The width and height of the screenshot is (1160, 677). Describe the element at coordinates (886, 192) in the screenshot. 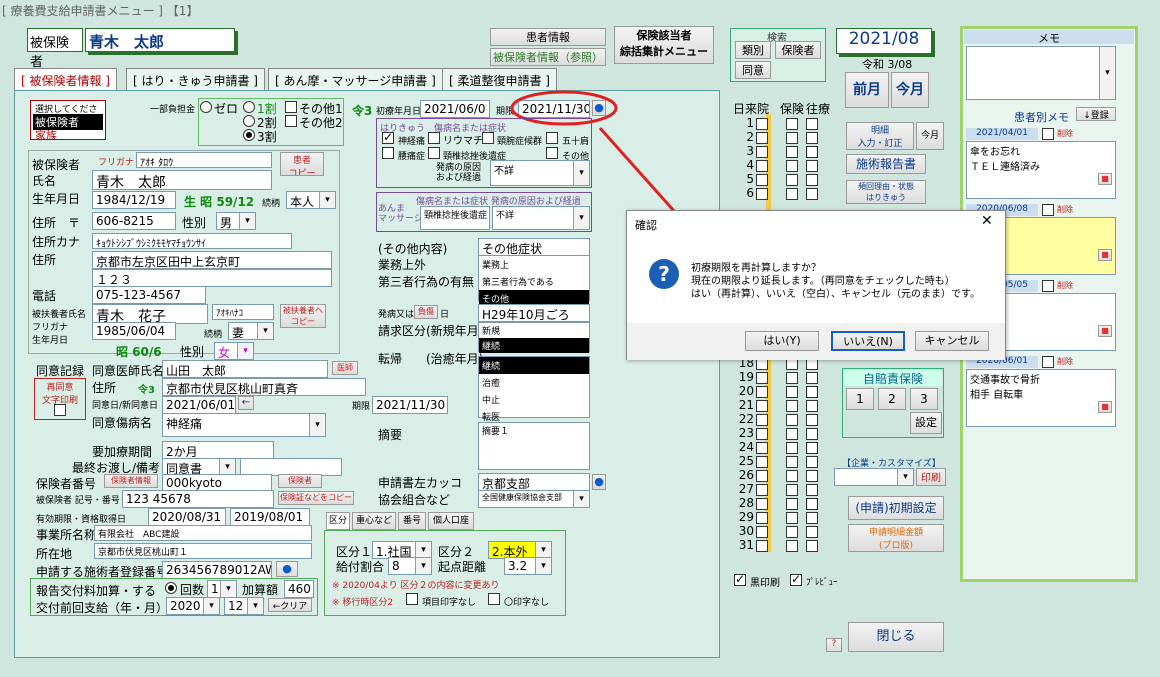

I see `frequent-reason-button: 頻回理由・状態 はりきゅう` at that location.